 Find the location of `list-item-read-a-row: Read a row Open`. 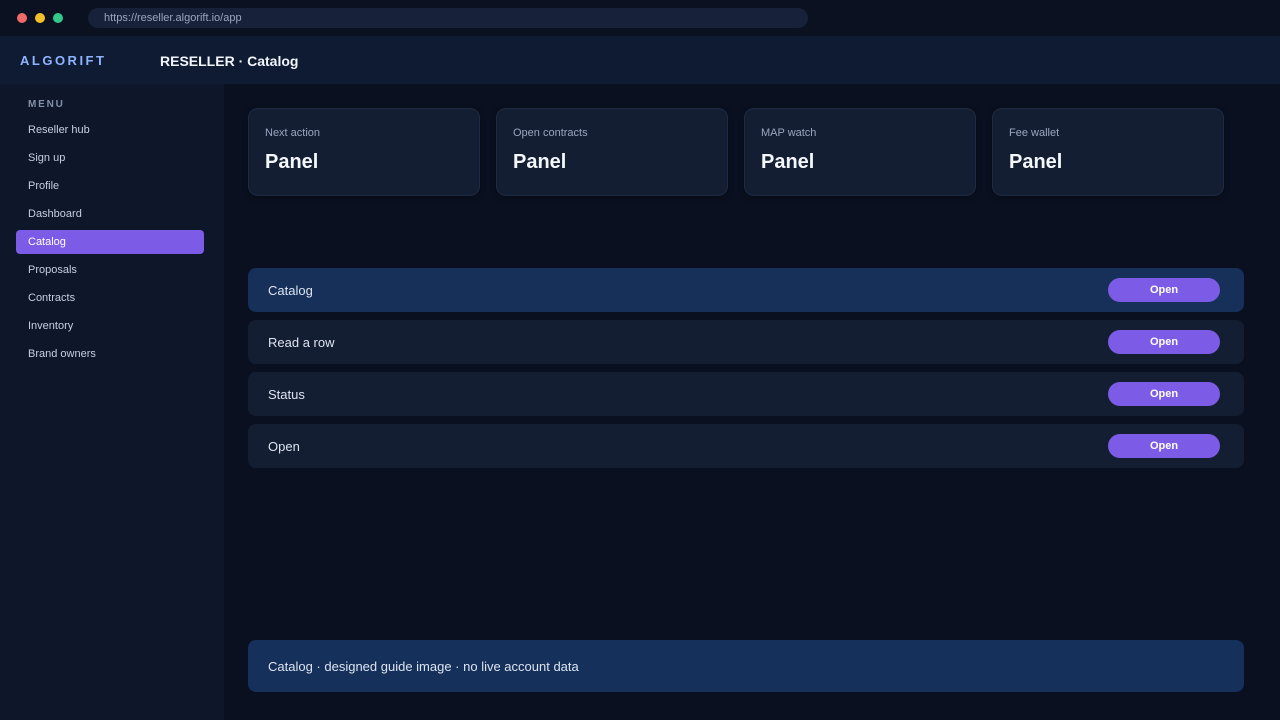

list-item-read-a-row: Read a row Open is located at coordinates (746, 342).